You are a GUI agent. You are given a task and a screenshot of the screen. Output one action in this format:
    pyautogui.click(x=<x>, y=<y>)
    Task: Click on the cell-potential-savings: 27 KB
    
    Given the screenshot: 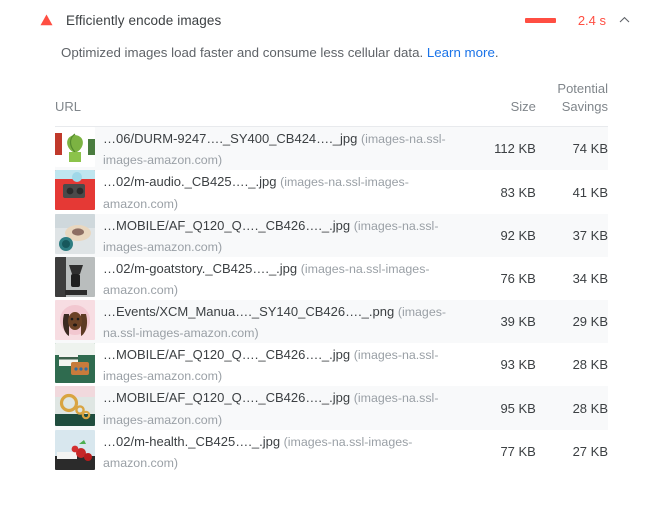 What is the action you would take?
    pyautogui.click(x=571, y=451)
    